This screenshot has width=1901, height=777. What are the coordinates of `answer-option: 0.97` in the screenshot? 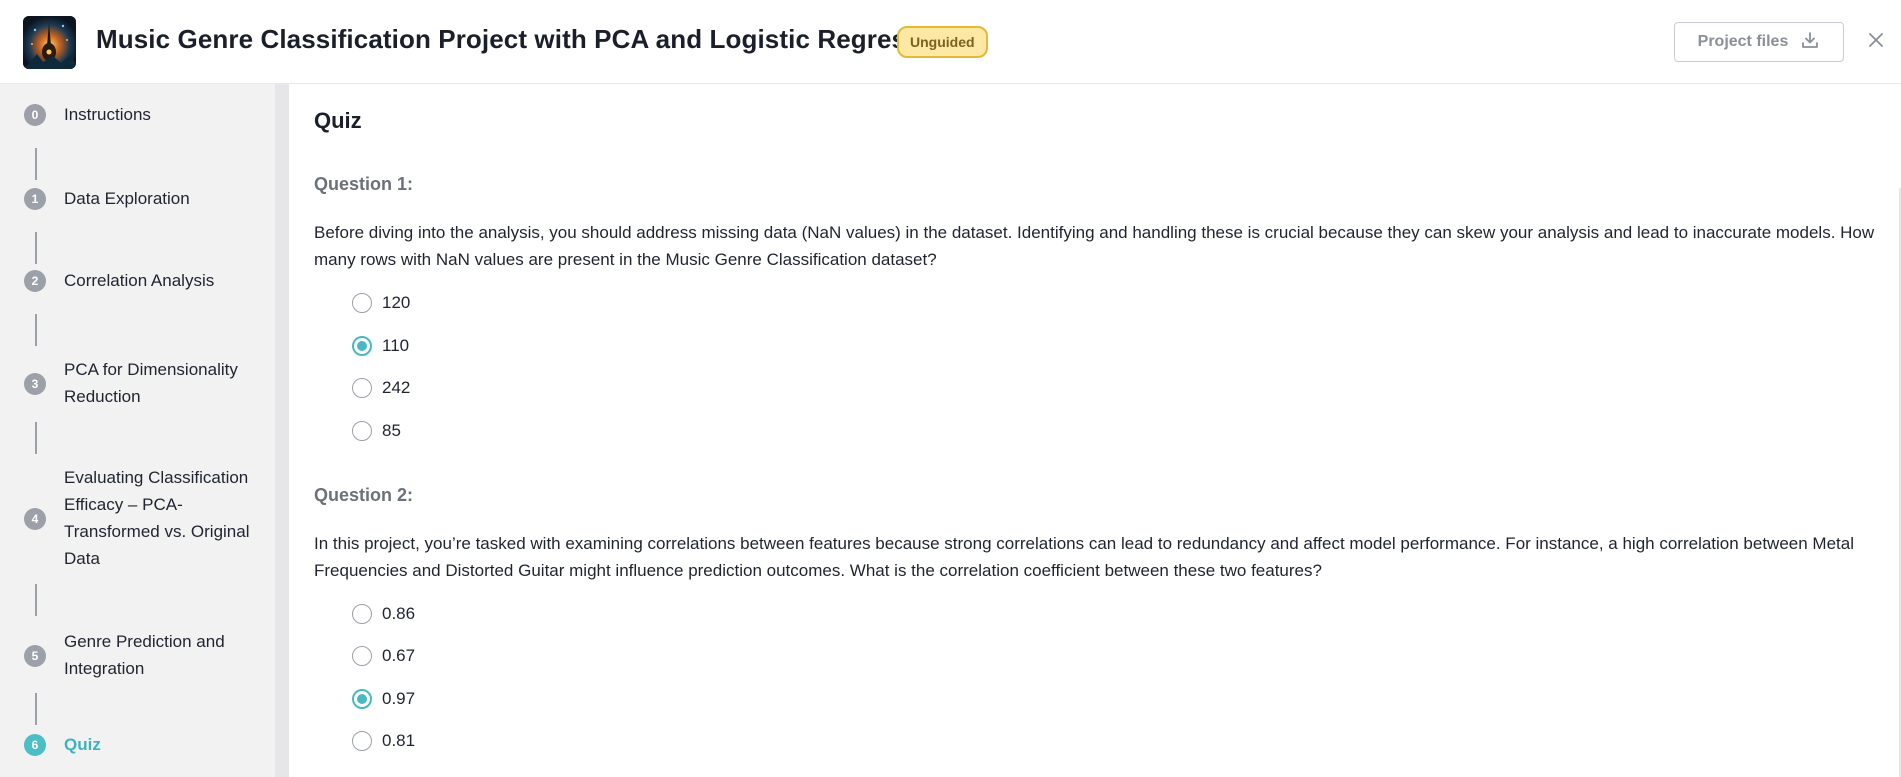 It's located at (383, 699).